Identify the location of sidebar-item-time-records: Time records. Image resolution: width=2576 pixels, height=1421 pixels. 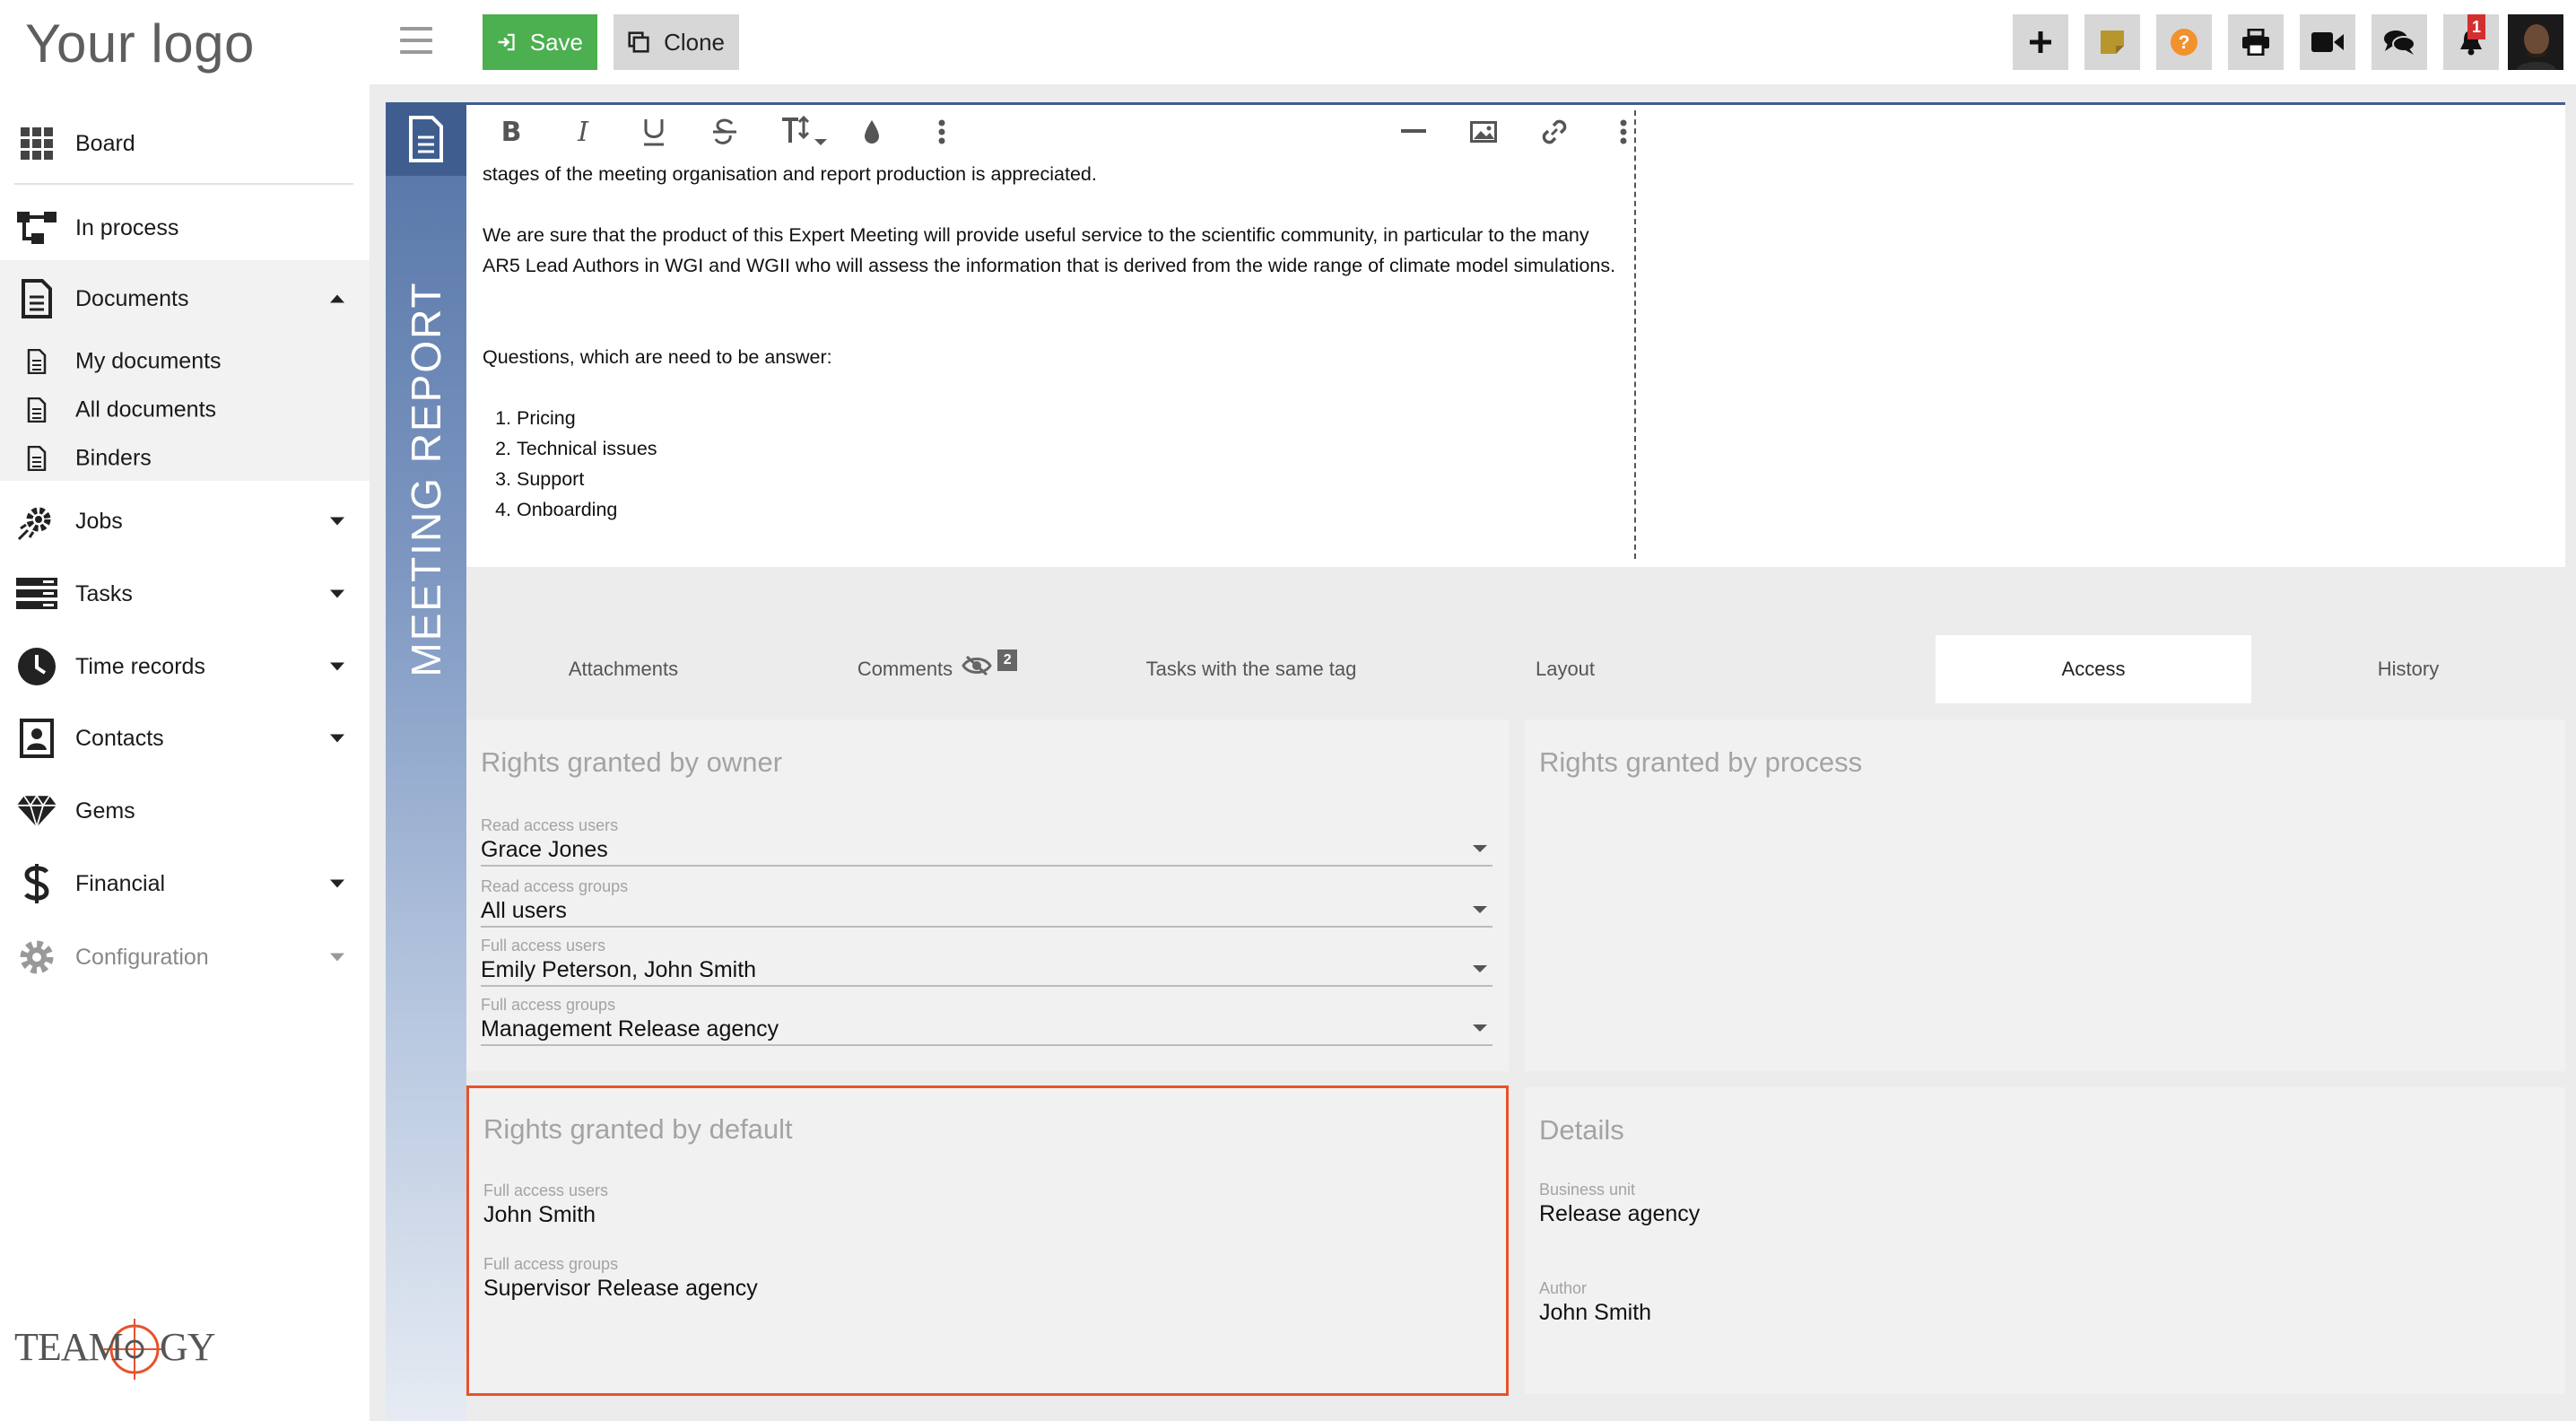
(185, 666).